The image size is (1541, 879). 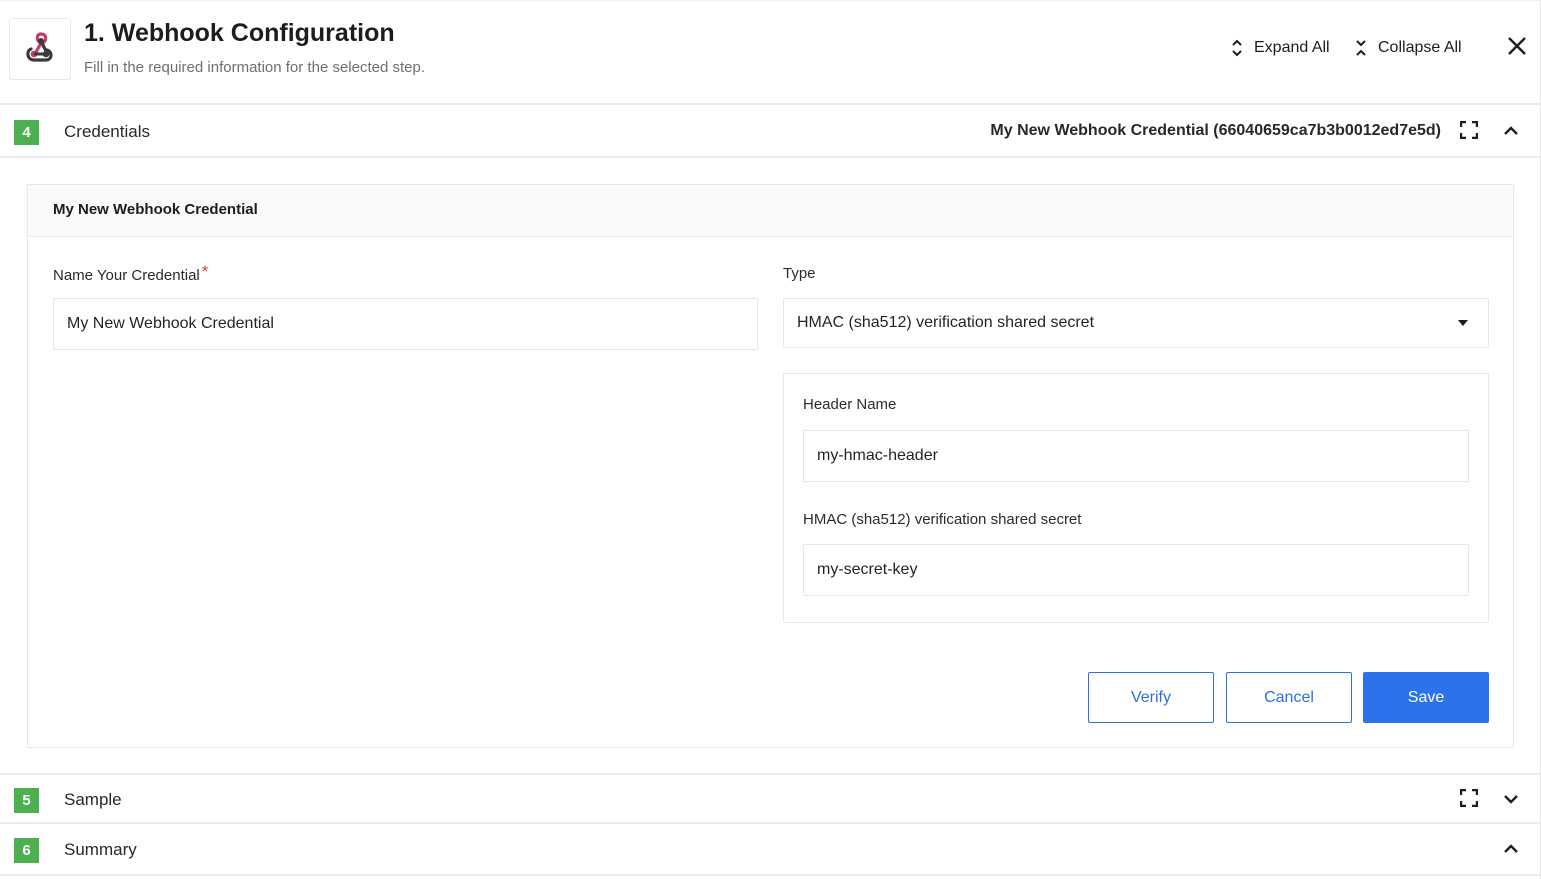 What do you see at coordinates (1237, 48) in the screenshot?
I see `expand-vertical-icon` at bounding box center [1237, 48].